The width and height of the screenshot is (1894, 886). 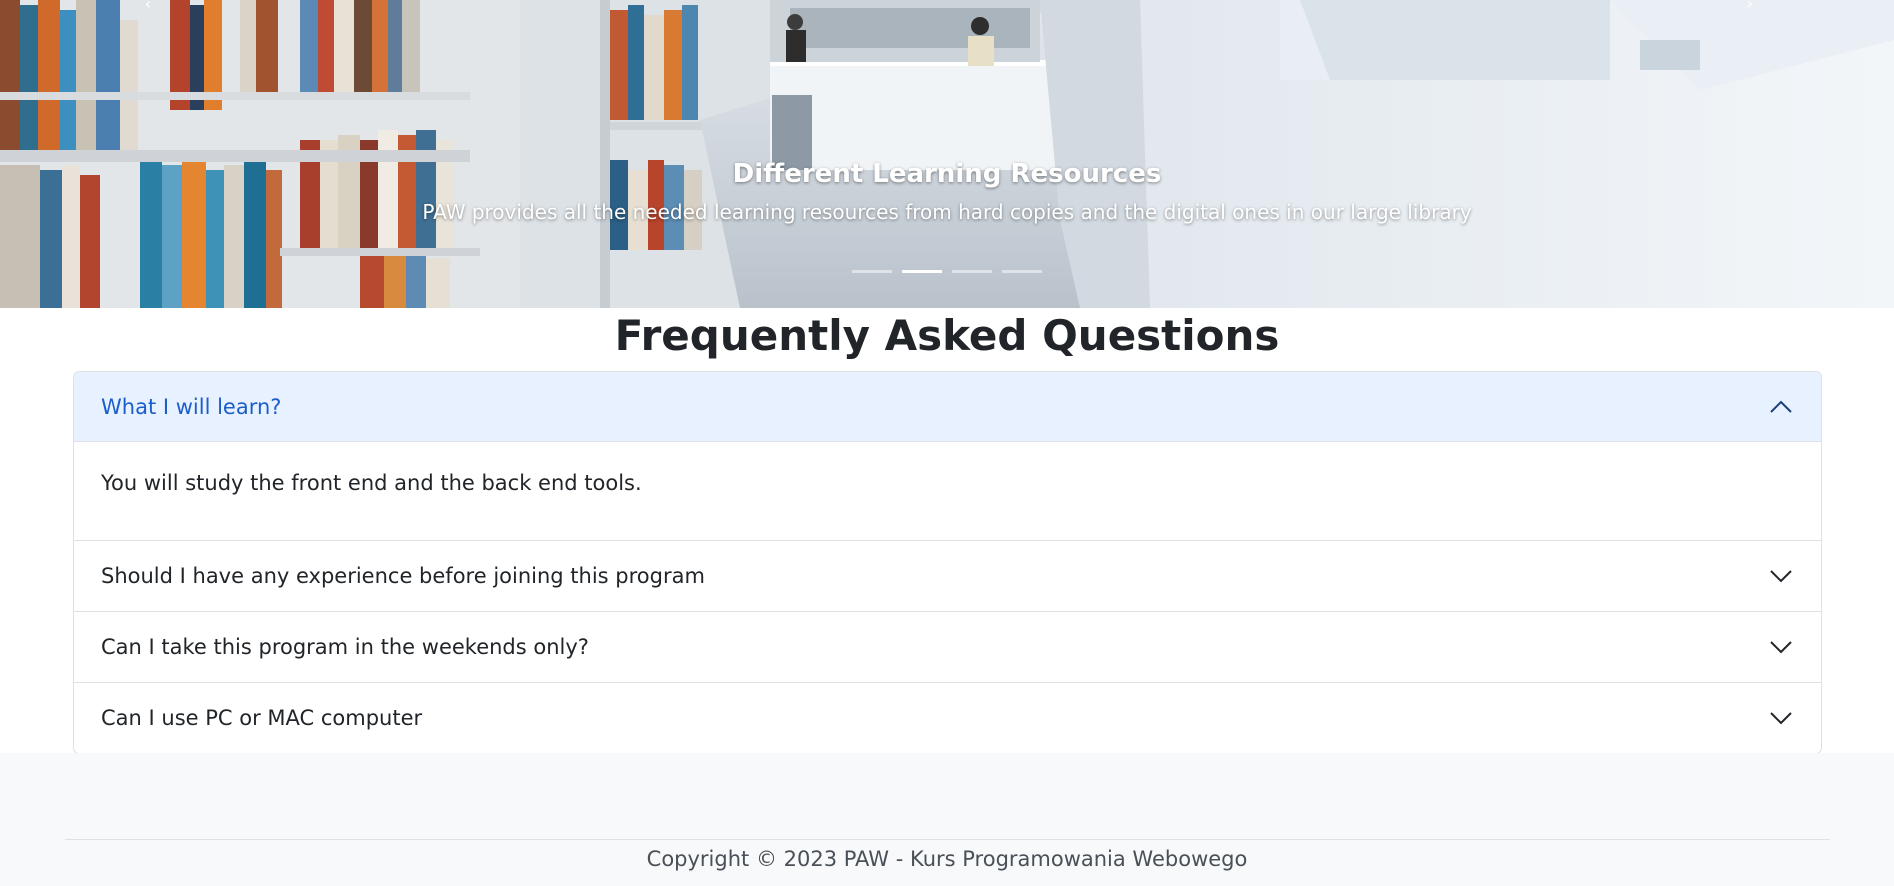 I want to click on faq-question-button: Can I use PC or MAC computer, so click(x=947, y=718).